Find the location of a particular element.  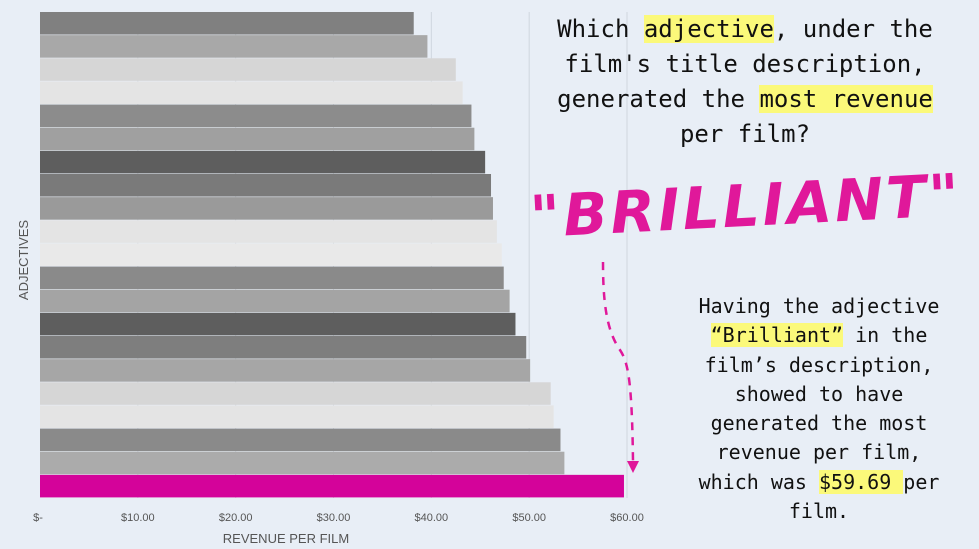

answer-line1: Having the adjective is located at coordinates (819, 306).